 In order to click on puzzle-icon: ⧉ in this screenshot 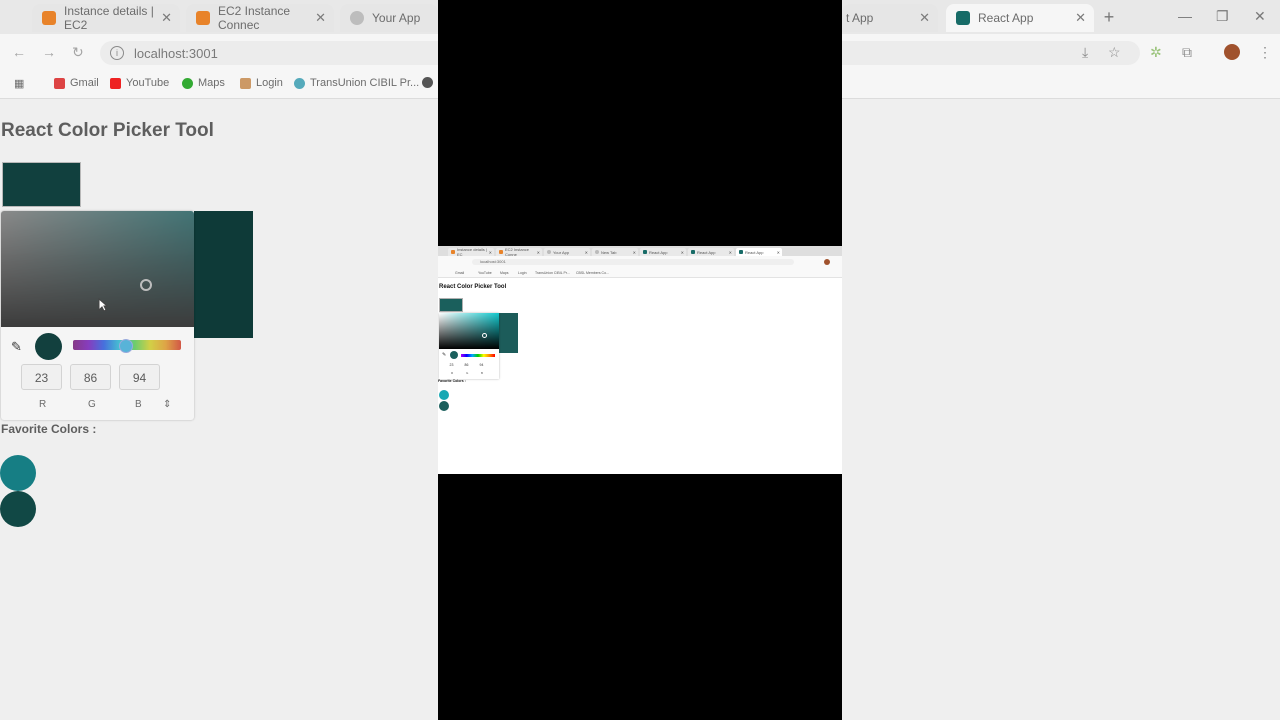, I will do `click(1187, 52)`.